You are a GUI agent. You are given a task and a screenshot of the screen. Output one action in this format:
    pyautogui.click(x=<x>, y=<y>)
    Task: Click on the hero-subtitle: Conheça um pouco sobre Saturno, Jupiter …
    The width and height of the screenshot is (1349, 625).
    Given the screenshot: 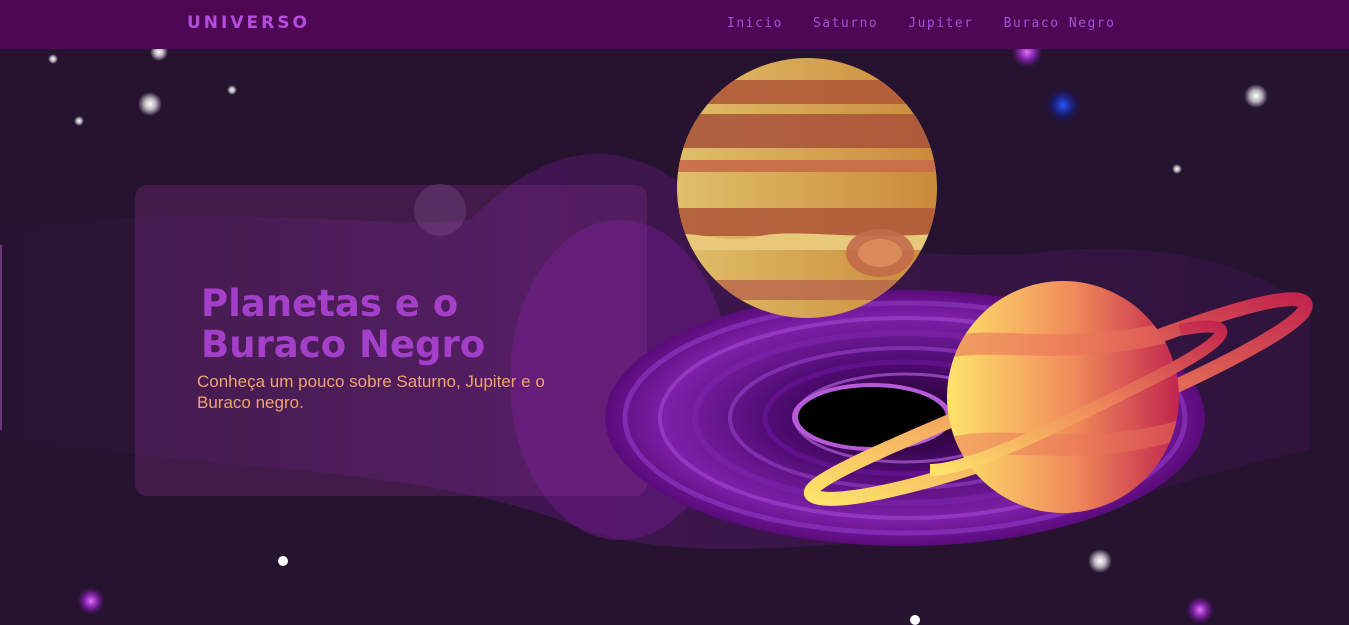 What is the action you would take?
    pyautogui.click(x=371, y=392)
    